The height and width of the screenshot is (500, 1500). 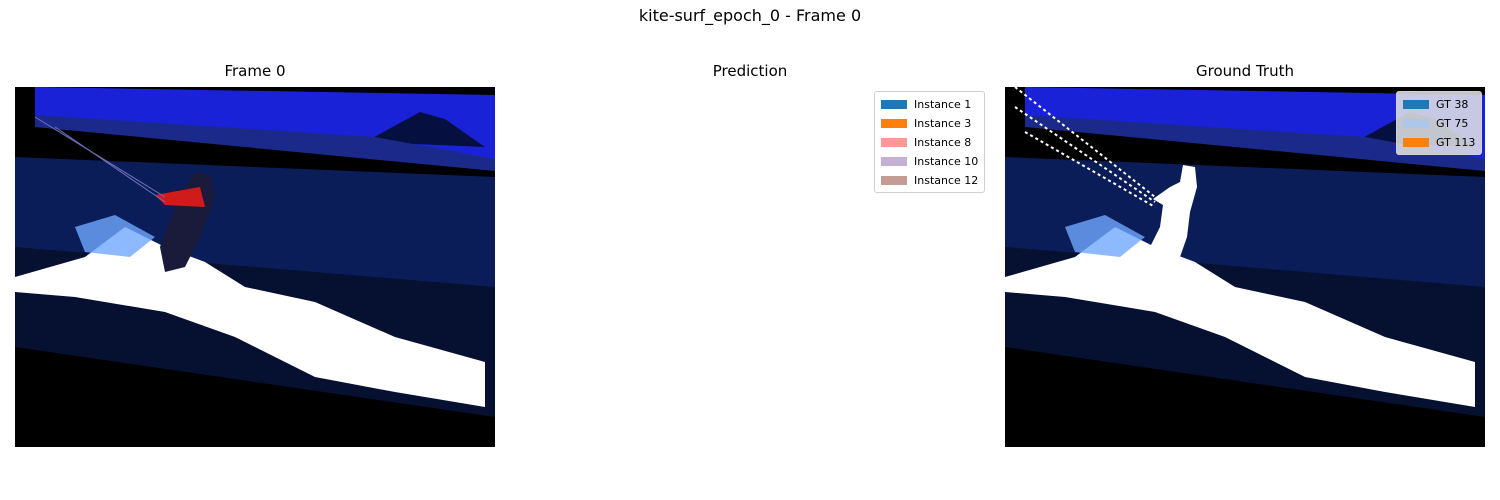 I want to click on legend-item: Instance 8, so click(x=929, y=142).